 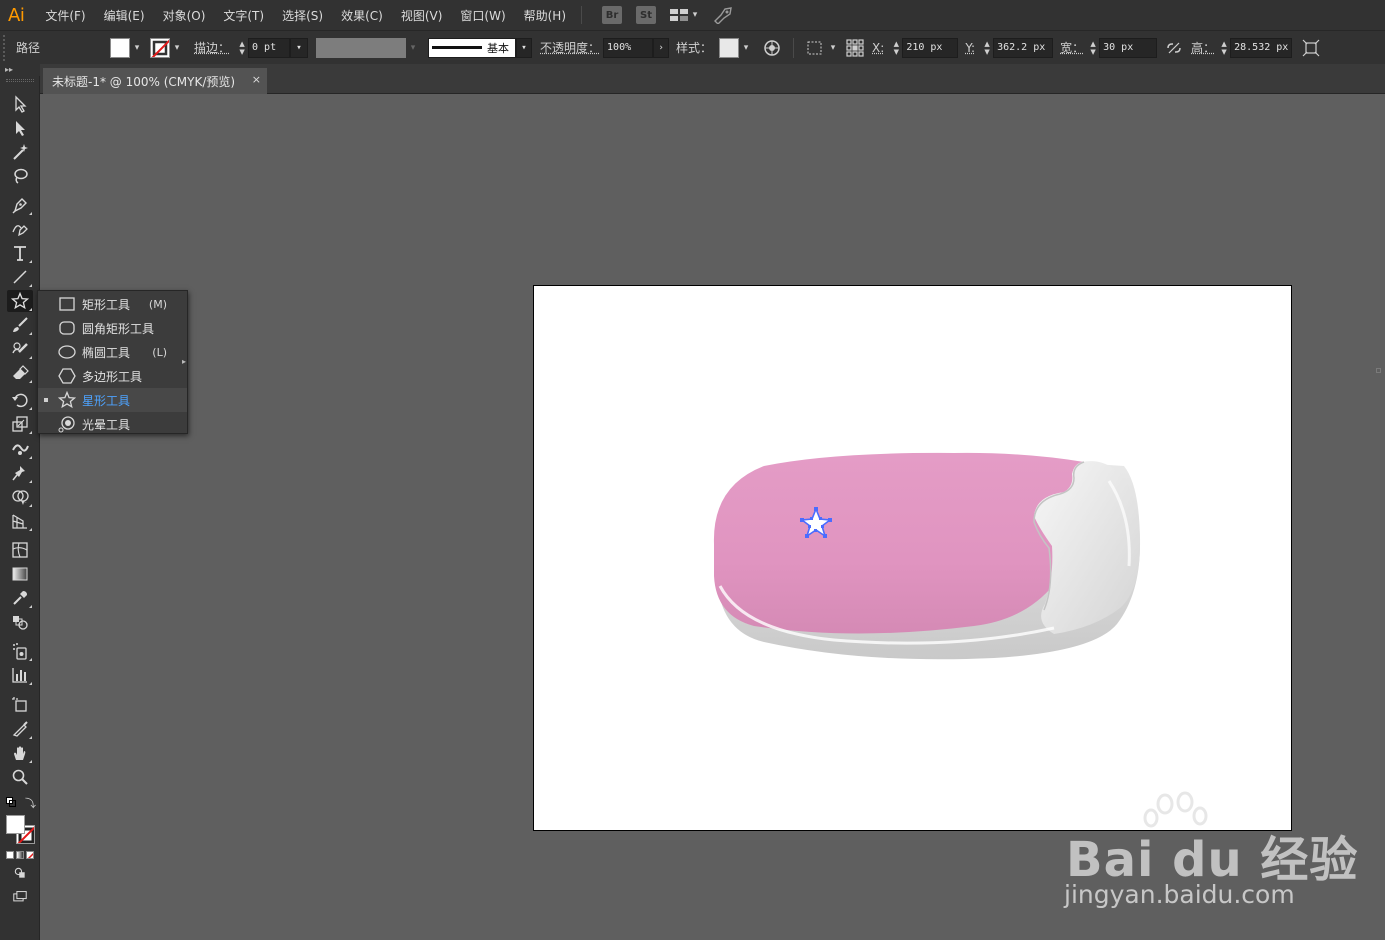 What do you see at coordinates (1072, 47) in the screenshot?
I see `width-label: 宽：` at bounding box center [1072, 47].